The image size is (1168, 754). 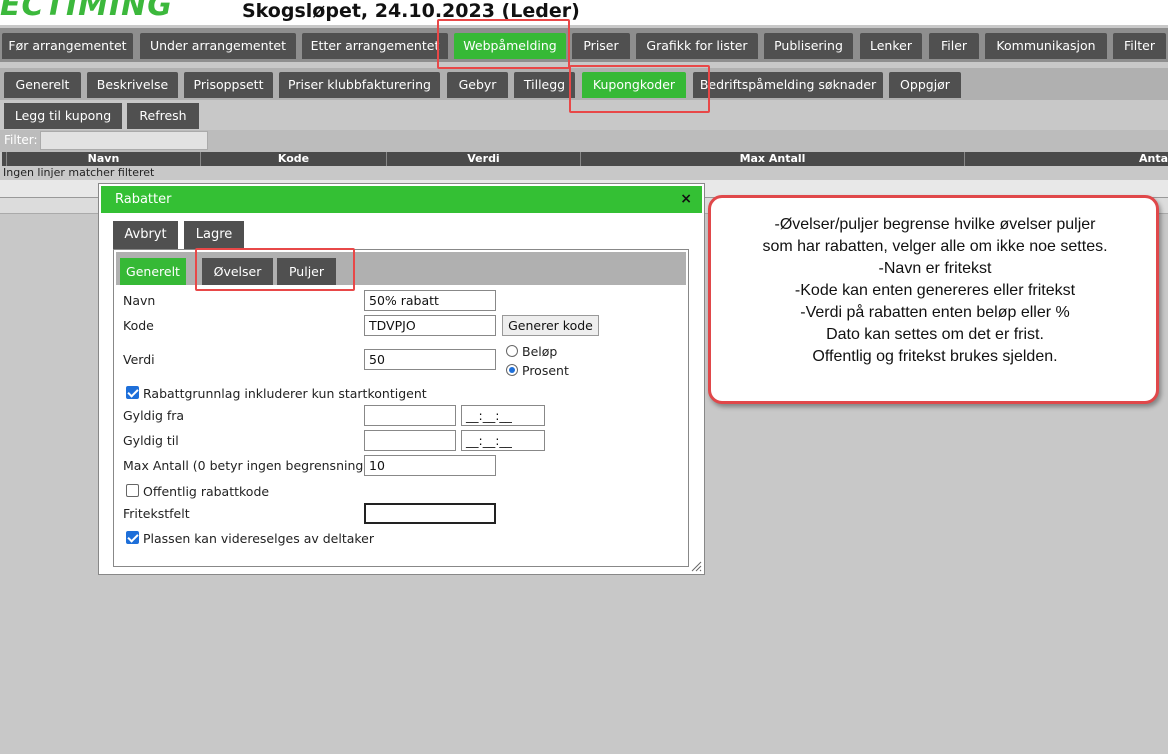 What do you see at coordinates (696, 566) in the screenshot?
I see `resize-handle-icon` at bounding box center [696, 566].